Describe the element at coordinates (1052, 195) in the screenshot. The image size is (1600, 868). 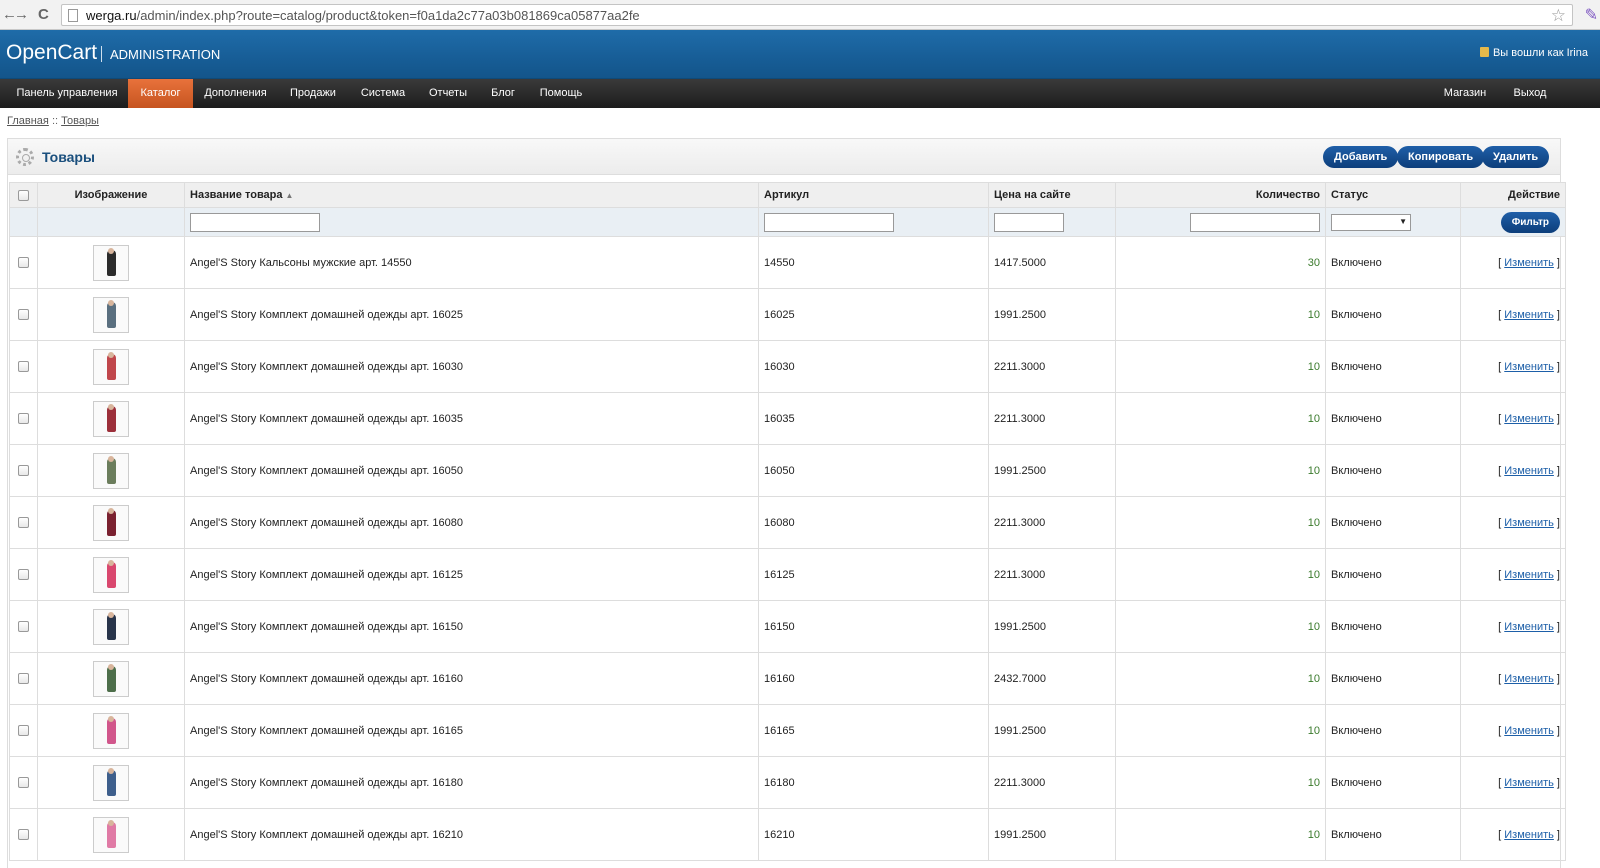
I see `header-price: Цена на сайте` at that location.